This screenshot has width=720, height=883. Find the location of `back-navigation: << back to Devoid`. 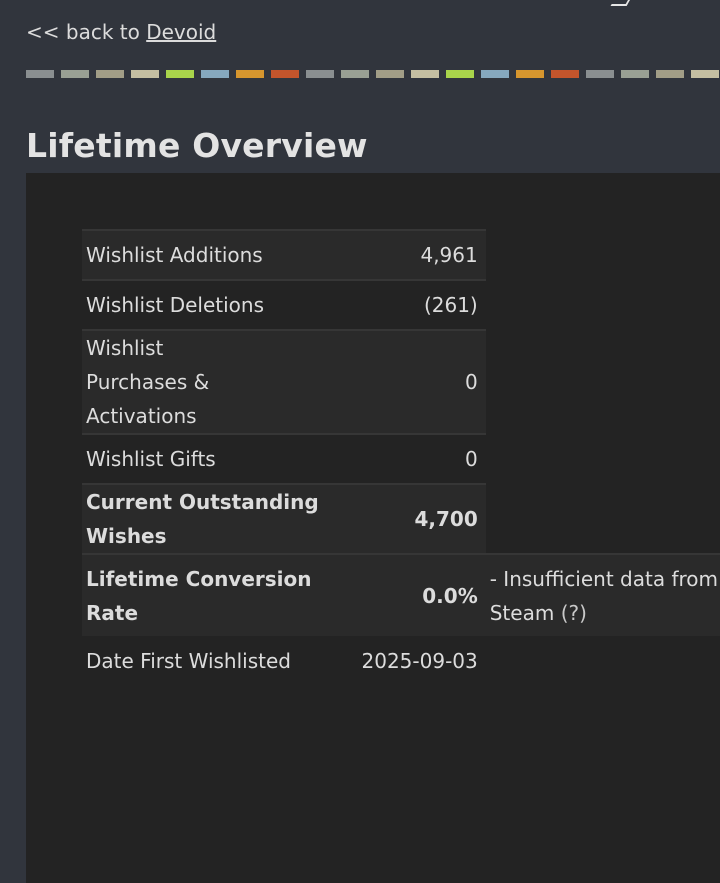

back-navigation: << back to Devoid is located at coordinates (121, 32).